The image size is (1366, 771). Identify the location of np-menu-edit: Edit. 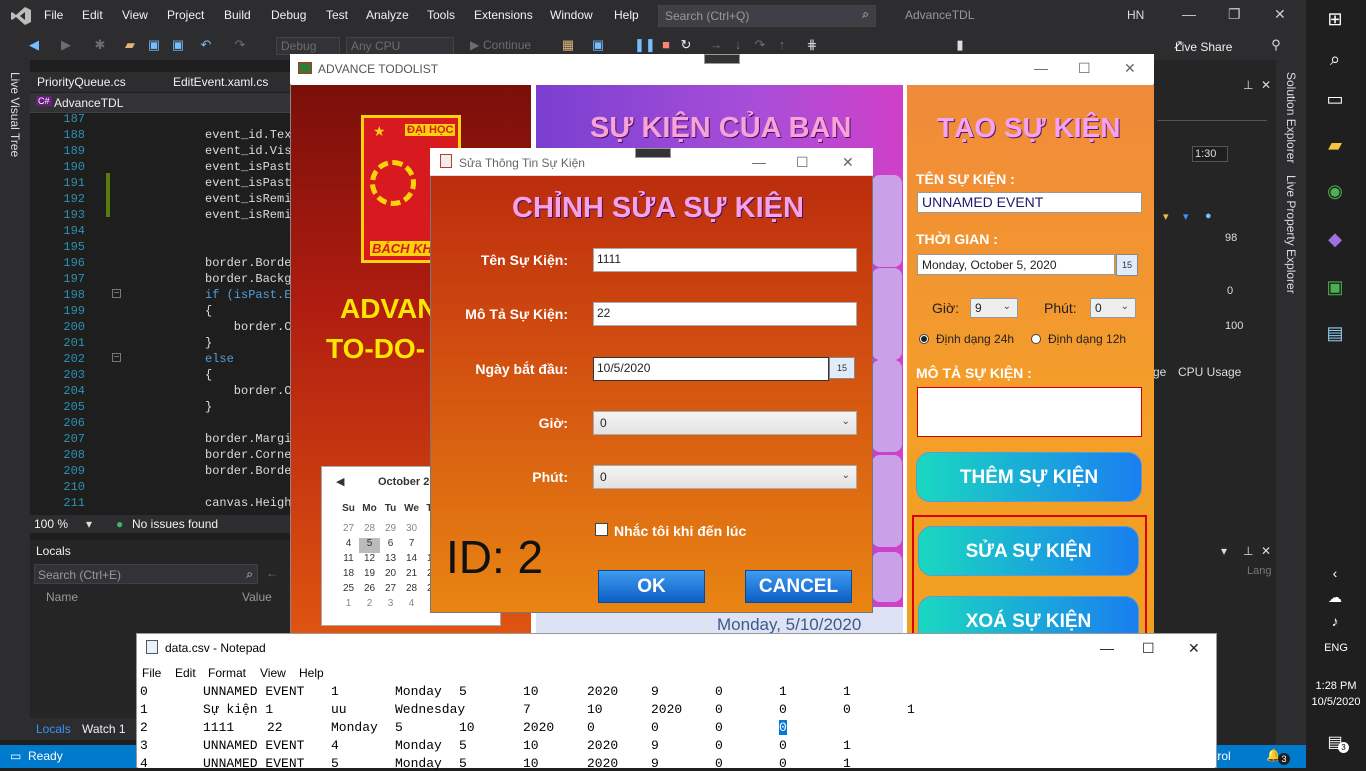
(185, 673).